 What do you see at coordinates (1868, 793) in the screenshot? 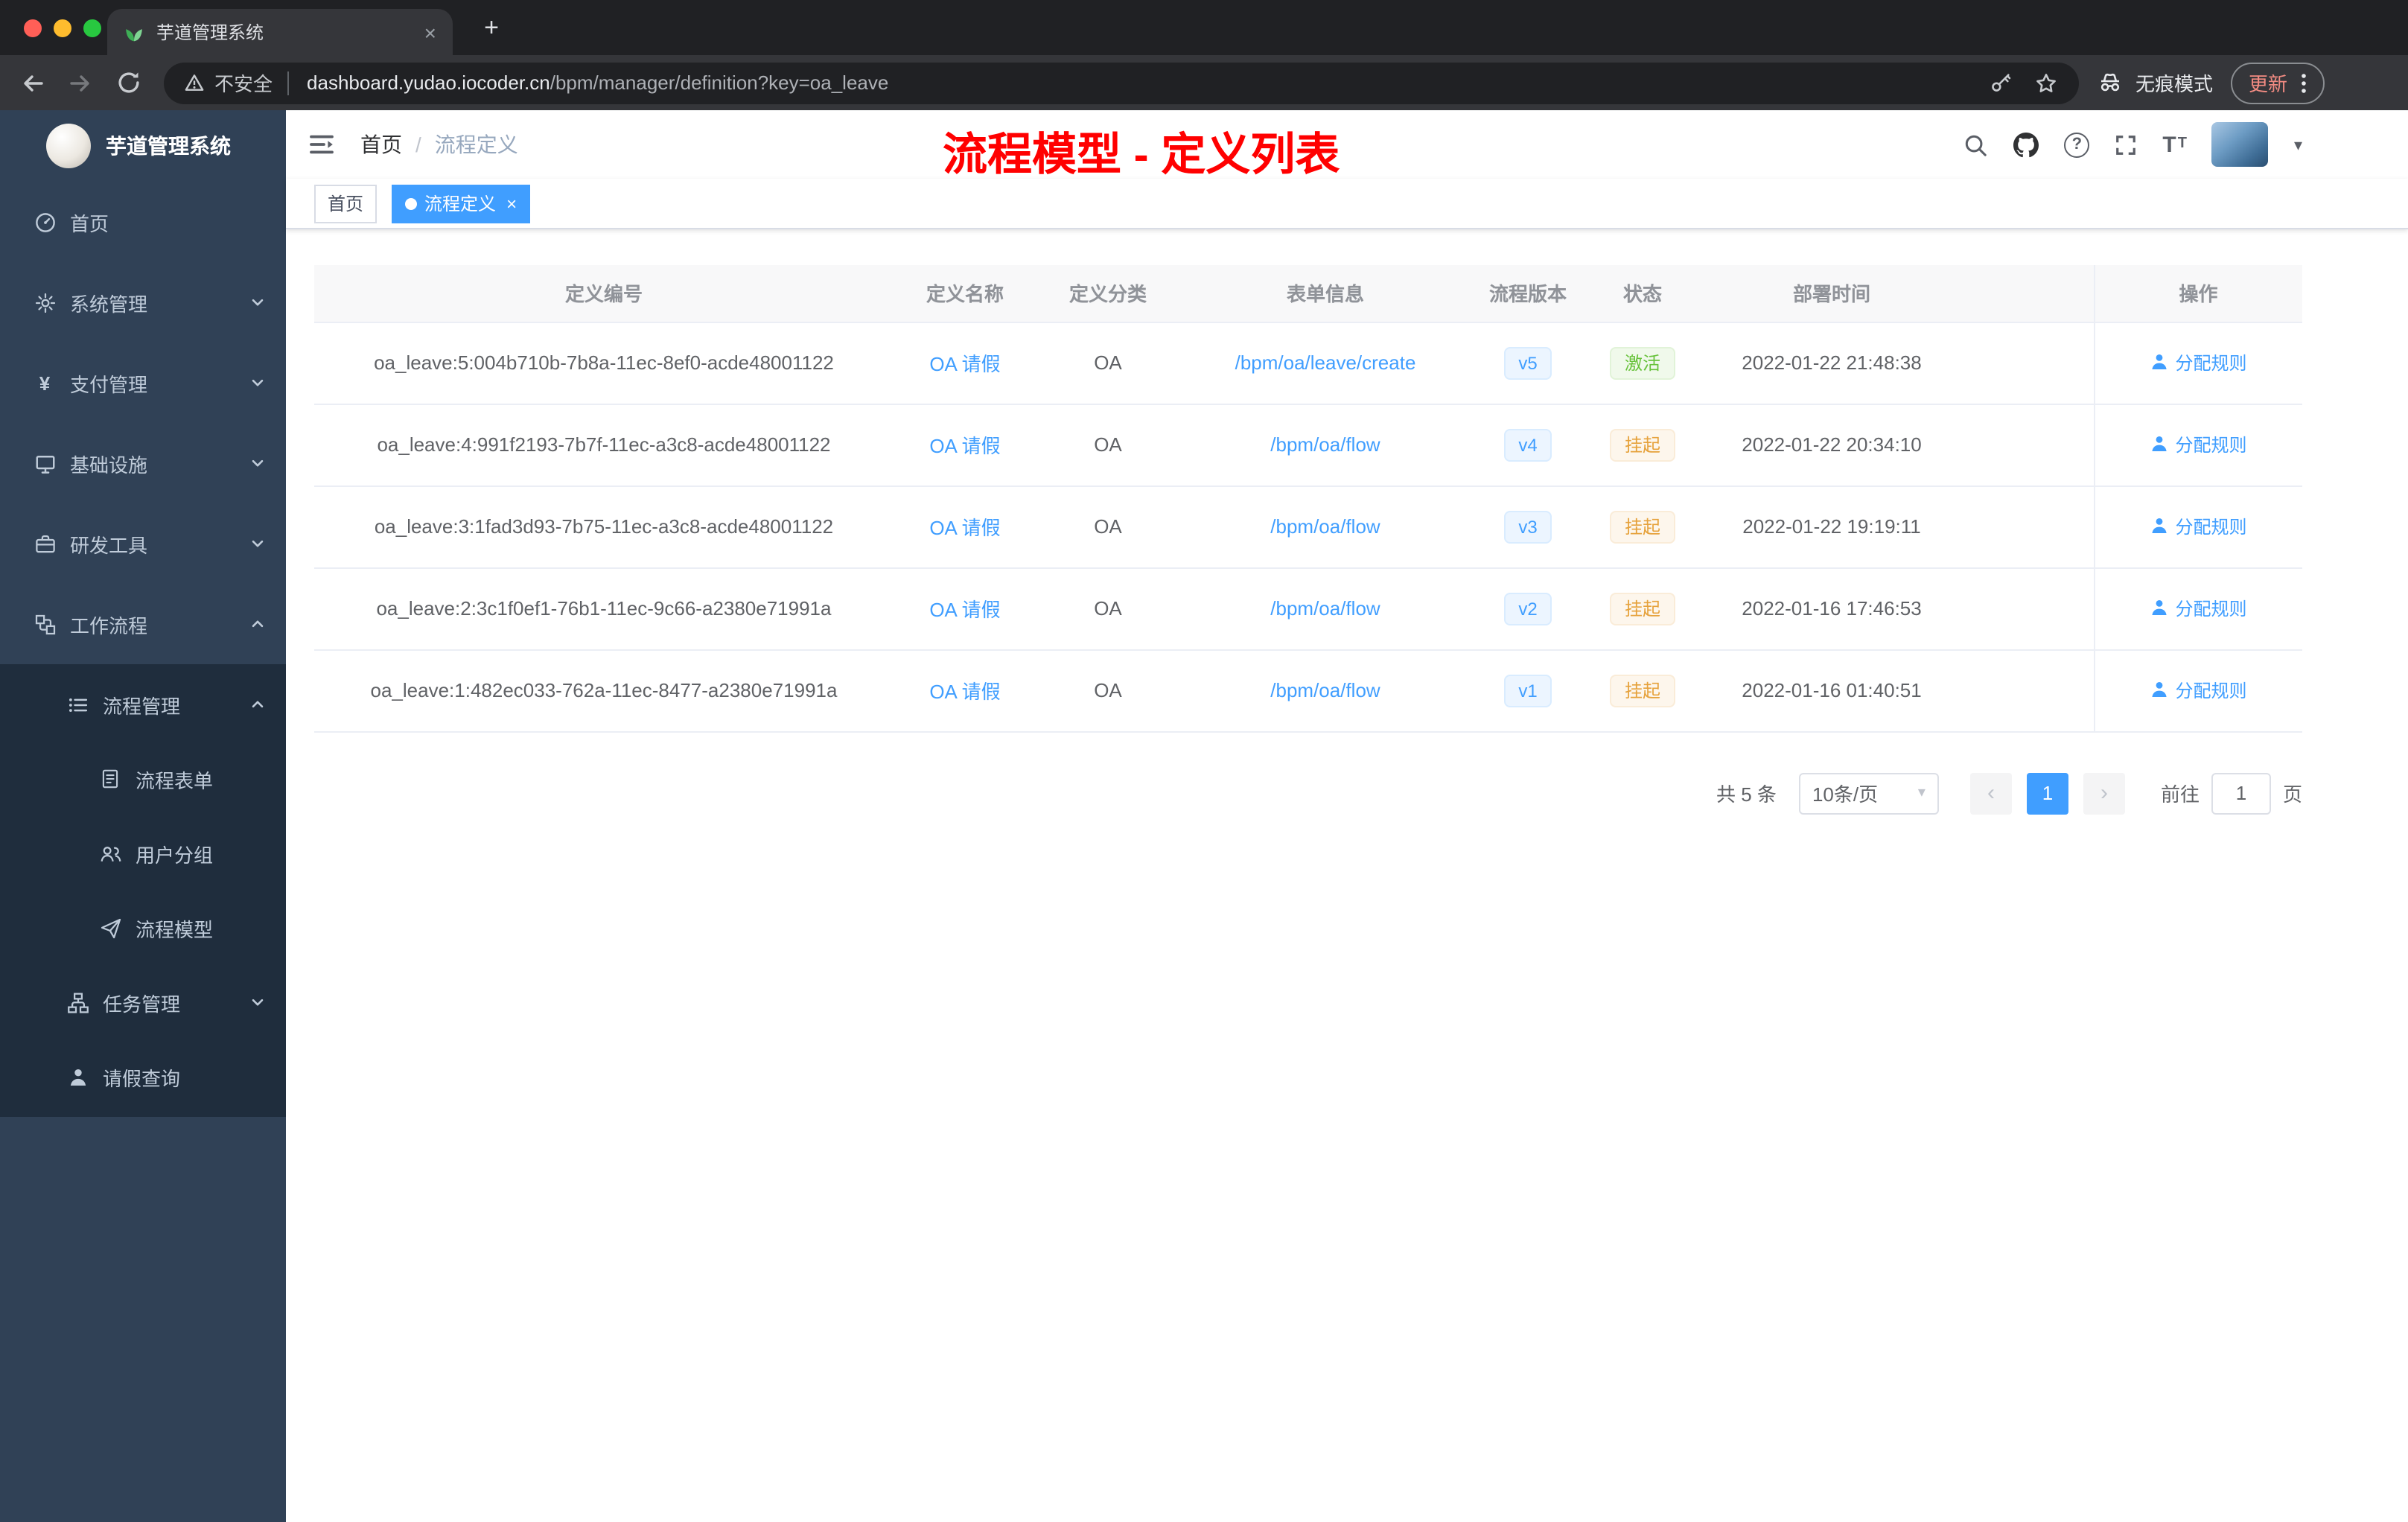
I see `page-size-select: 10条/页 ▾` at bounding box center [1868, 793].